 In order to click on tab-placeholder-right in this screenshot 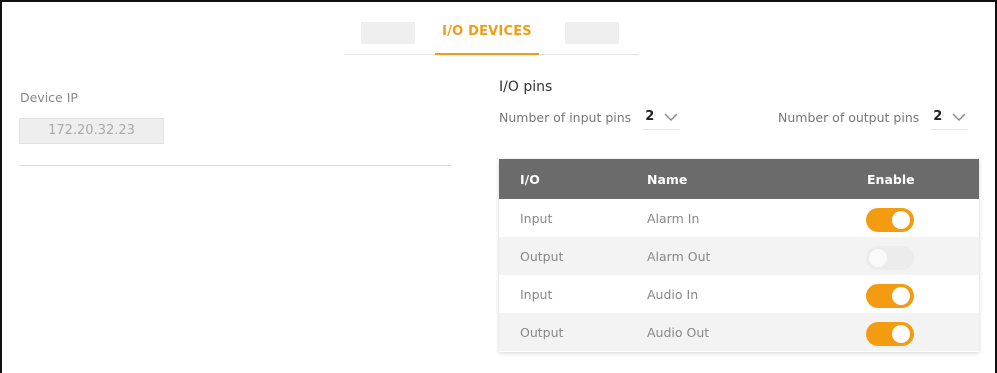, I will do `click(592, 33)`.